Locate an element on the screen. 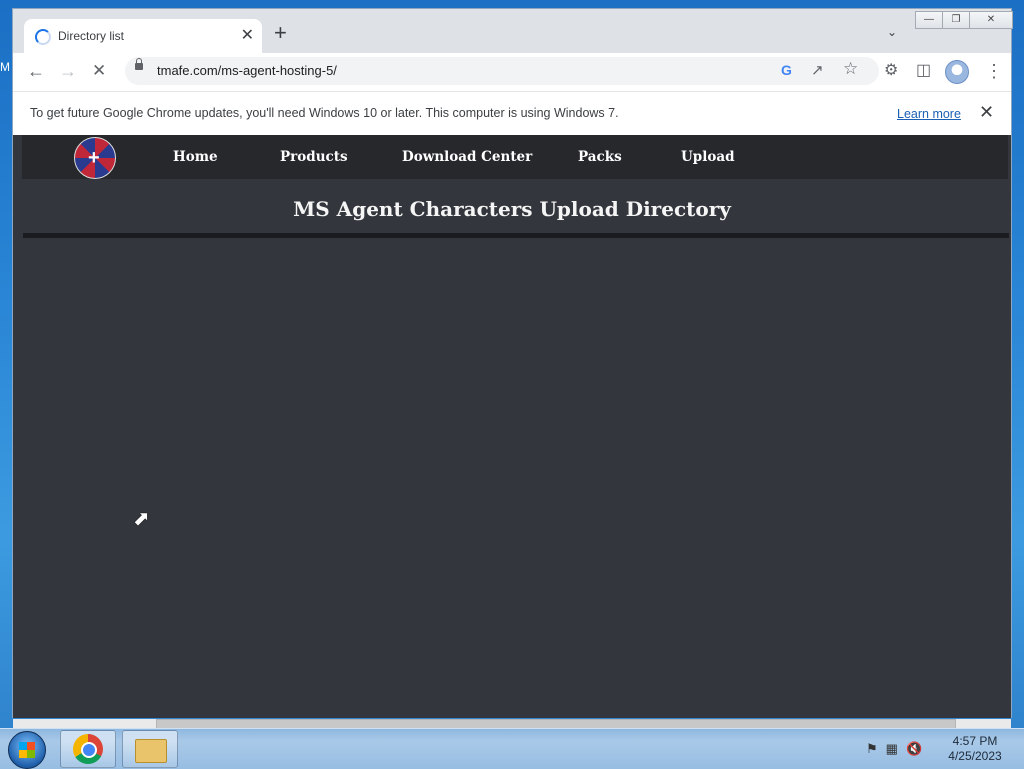 The image size is (1024, 769). window-controls: — ❐ ✕ is located at coordinates (964, 20).